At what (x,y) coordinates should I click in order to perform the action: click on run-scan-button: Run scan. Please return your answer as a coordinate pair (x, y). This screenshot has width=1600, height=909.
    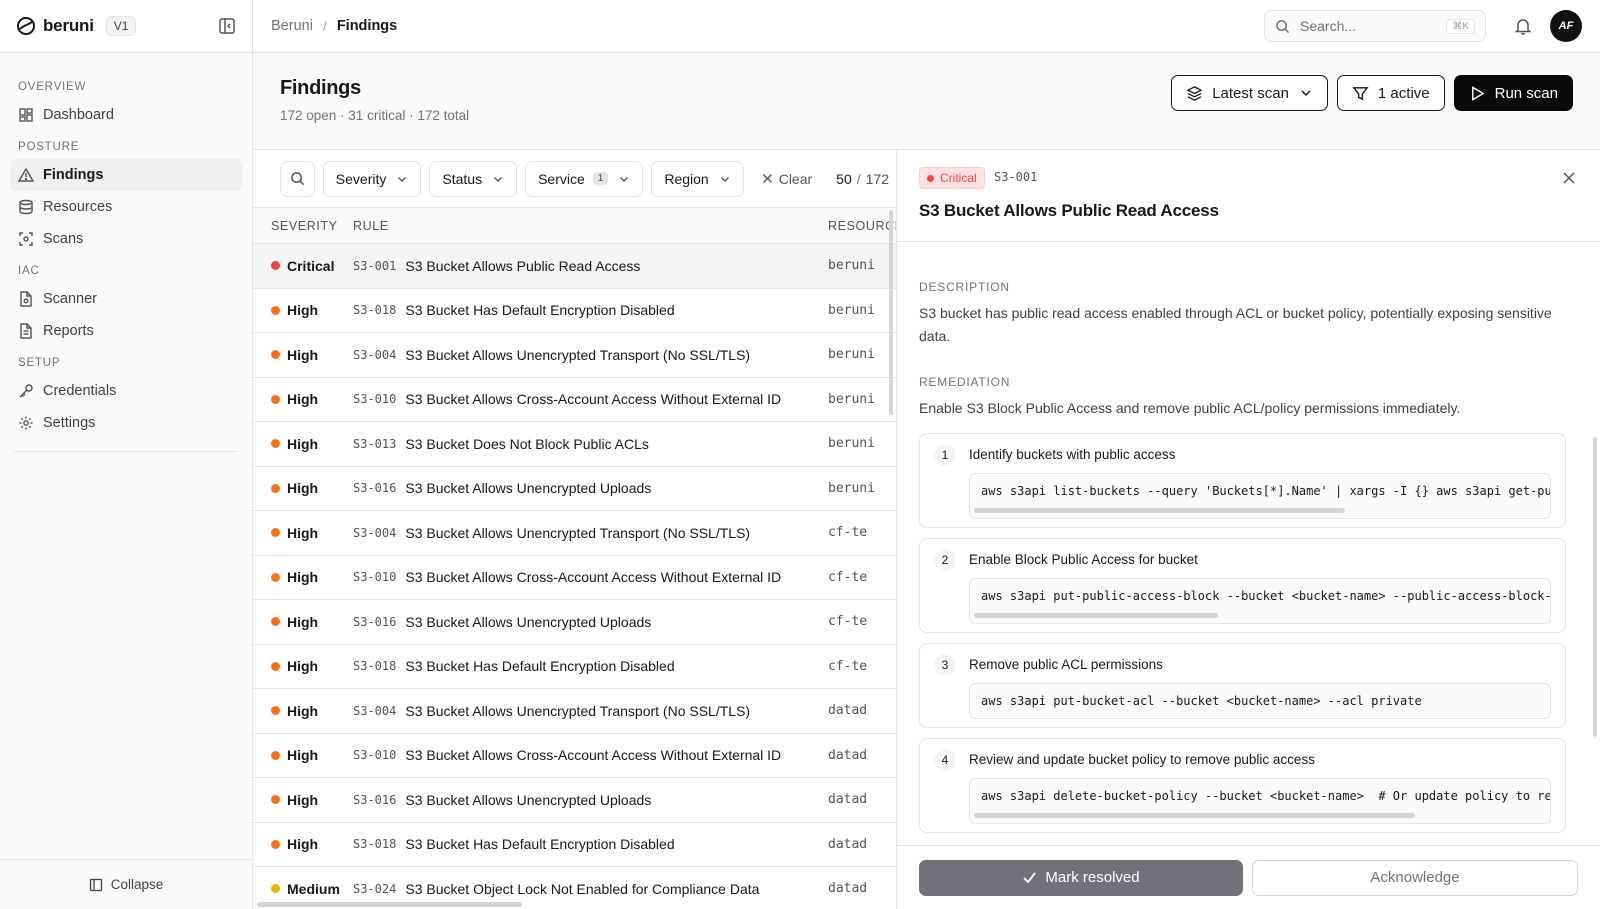
    Looking at the image, I should click on (1513, 93).